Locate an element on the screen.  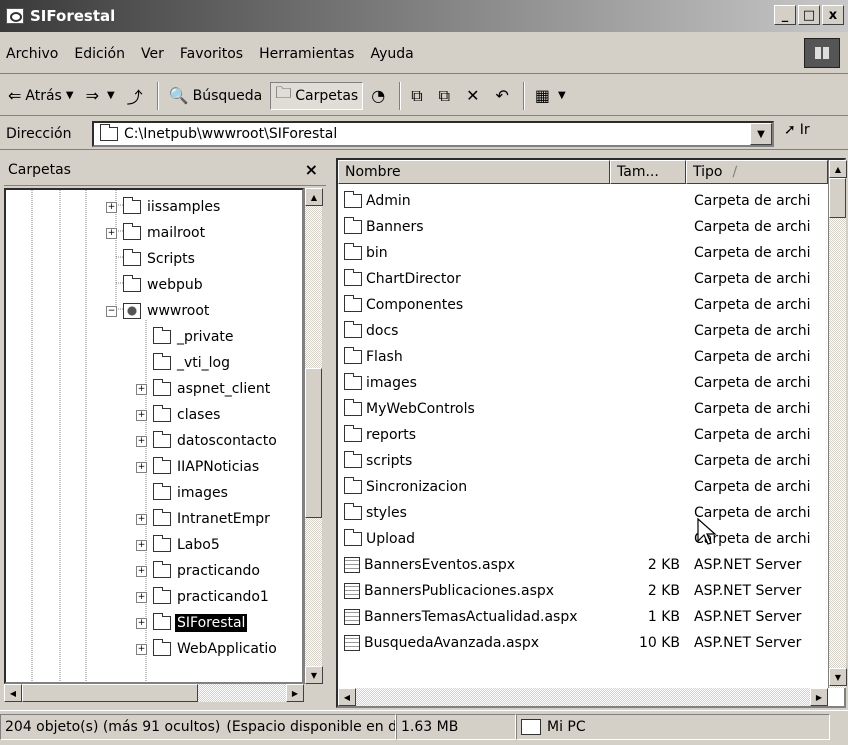
up-folder-button: ⤴ is located at coordinates (137, 96).